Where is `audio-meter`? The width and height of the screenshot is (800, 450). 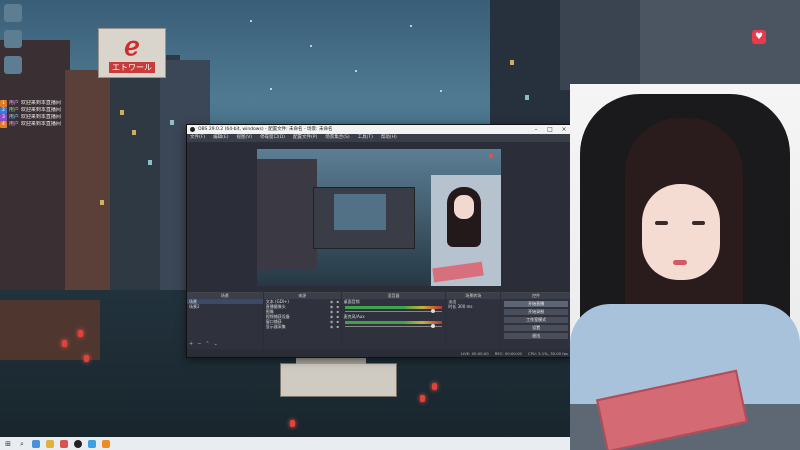 audio-meter is located at coordinates (393, 322).